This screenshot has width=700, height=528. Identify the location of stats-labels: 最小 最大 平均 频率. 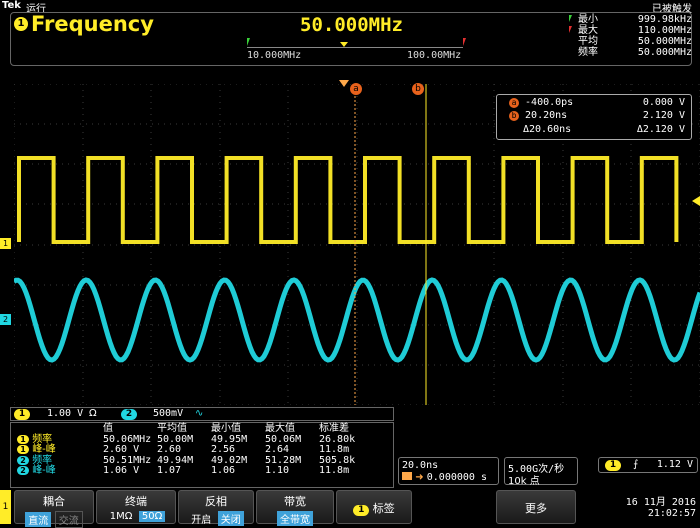
(588, 36).